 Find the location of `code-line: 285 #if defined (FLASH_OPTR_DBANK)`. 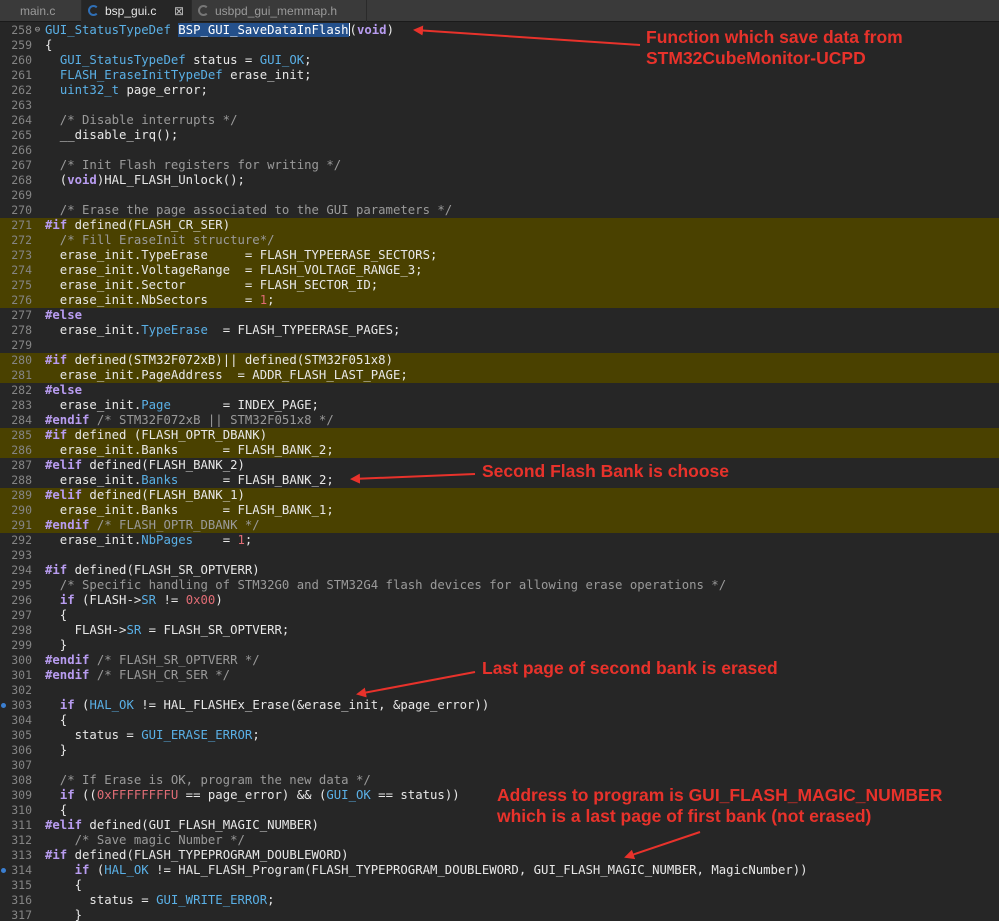

code-line: 285 #if defined (FLASH_OPTR_DBANK) is located at coordinates (499, 435).